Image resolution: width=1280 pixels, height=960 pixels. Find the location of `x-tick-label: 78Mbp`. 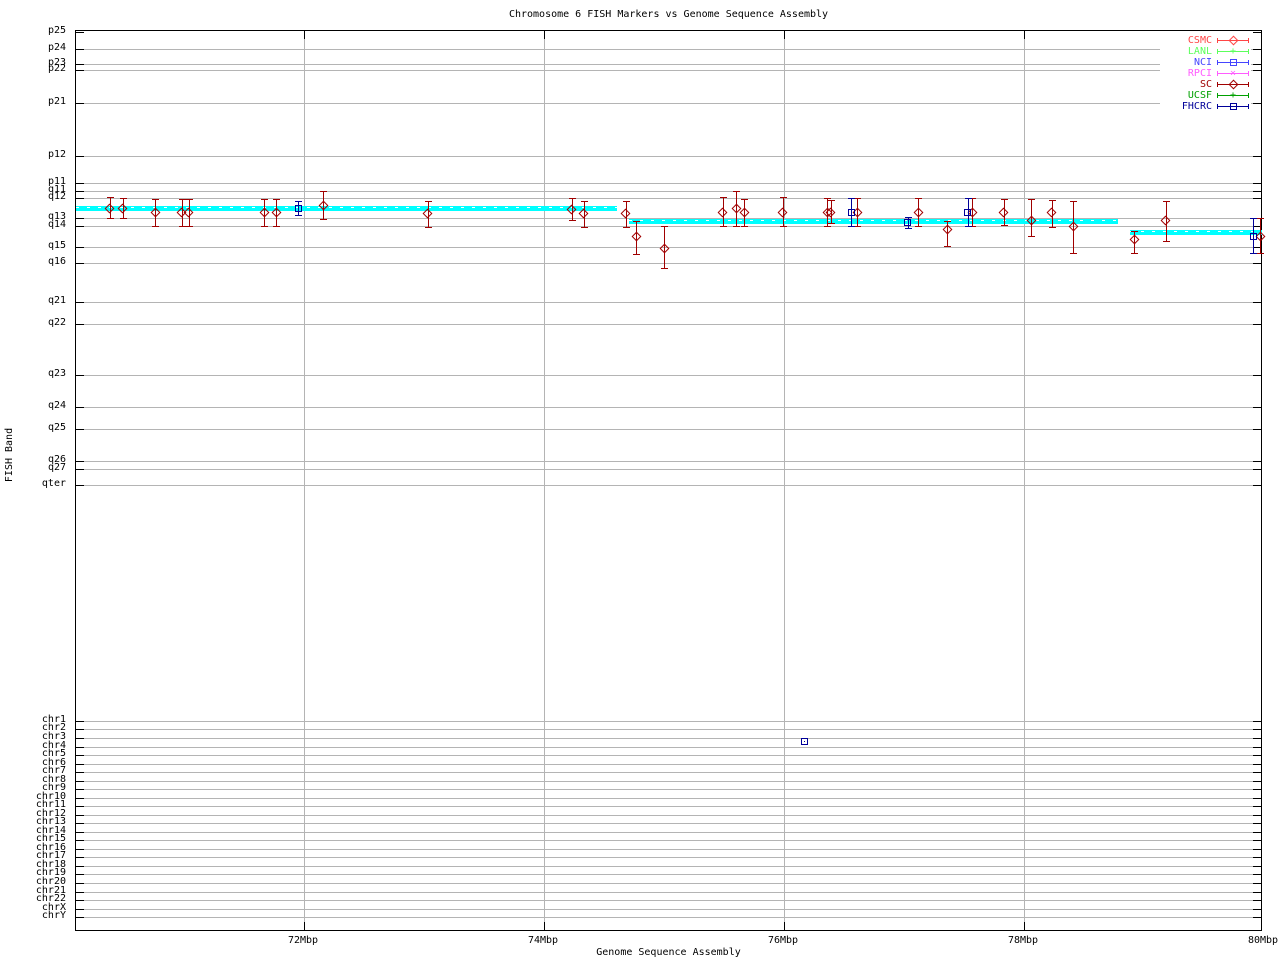

x-tick-label: 78Mbp is located at coordinates (1023, 940).